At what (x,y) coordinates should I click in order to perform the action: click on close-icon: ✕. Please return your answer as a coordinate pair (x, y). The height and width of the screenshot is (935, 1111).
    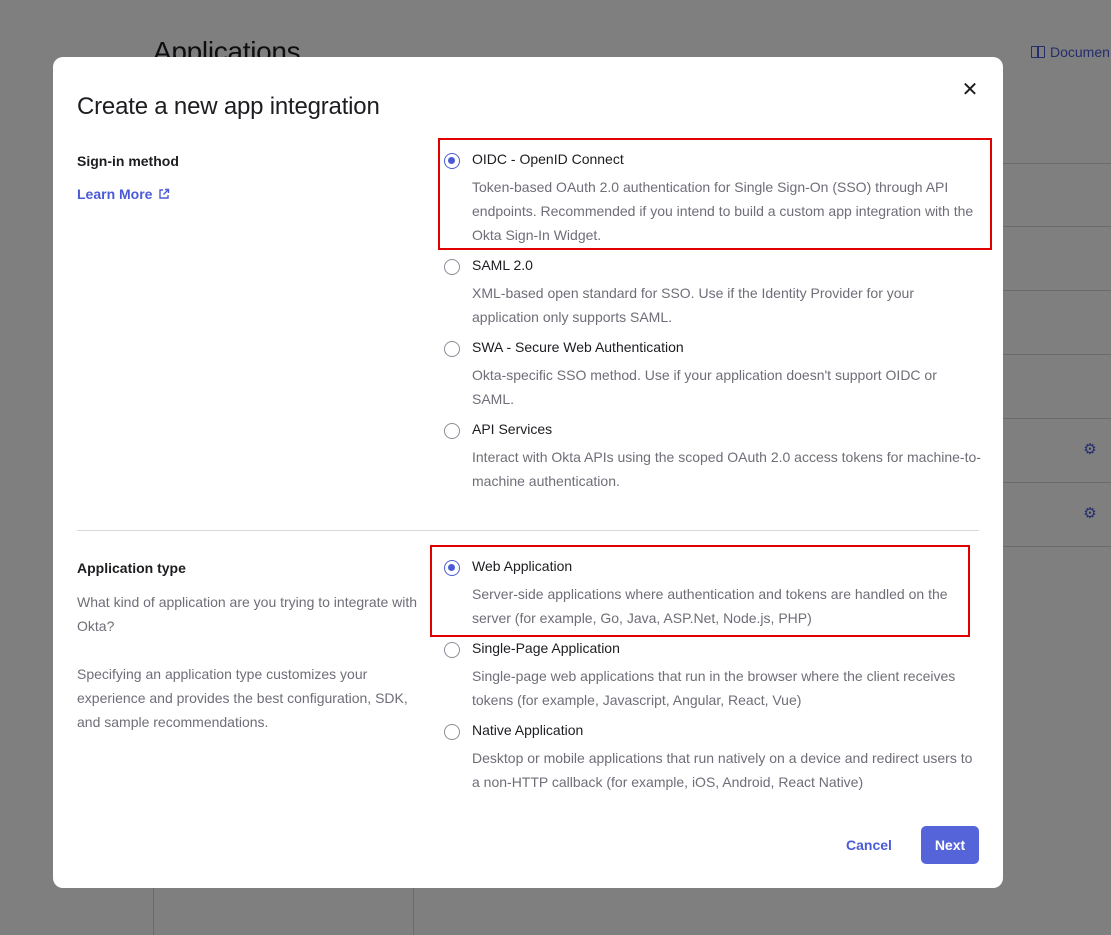
    Looking at the image, I should click on (970, 90).